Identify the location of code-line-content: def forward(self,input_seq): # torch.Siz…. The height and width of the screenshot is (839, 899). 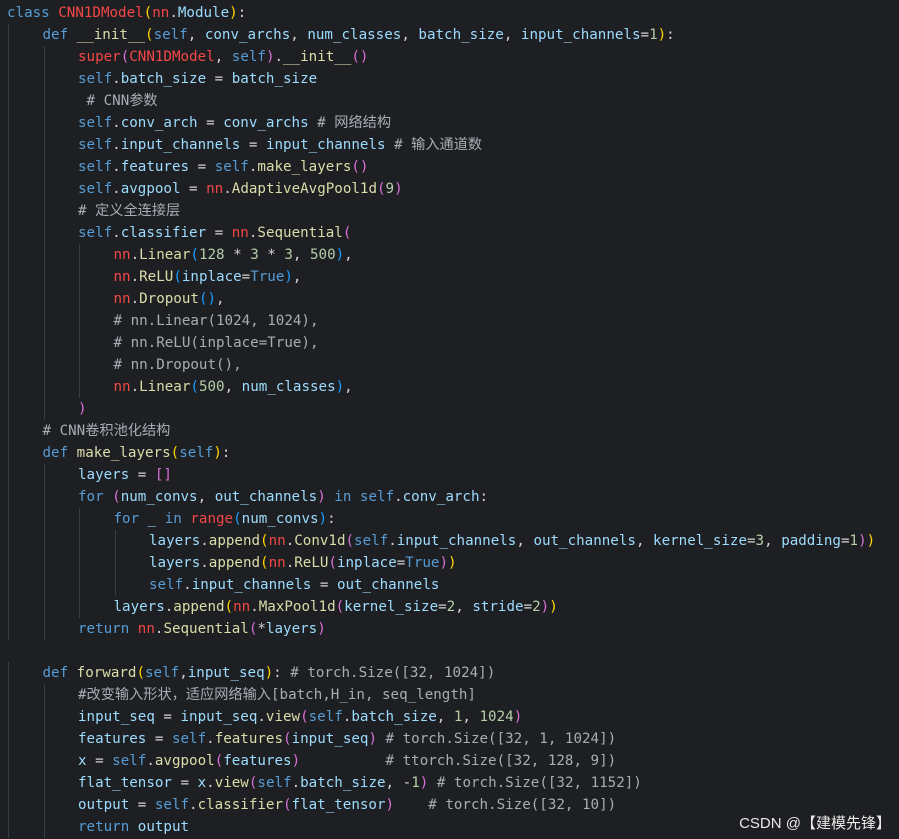
(269, 673).